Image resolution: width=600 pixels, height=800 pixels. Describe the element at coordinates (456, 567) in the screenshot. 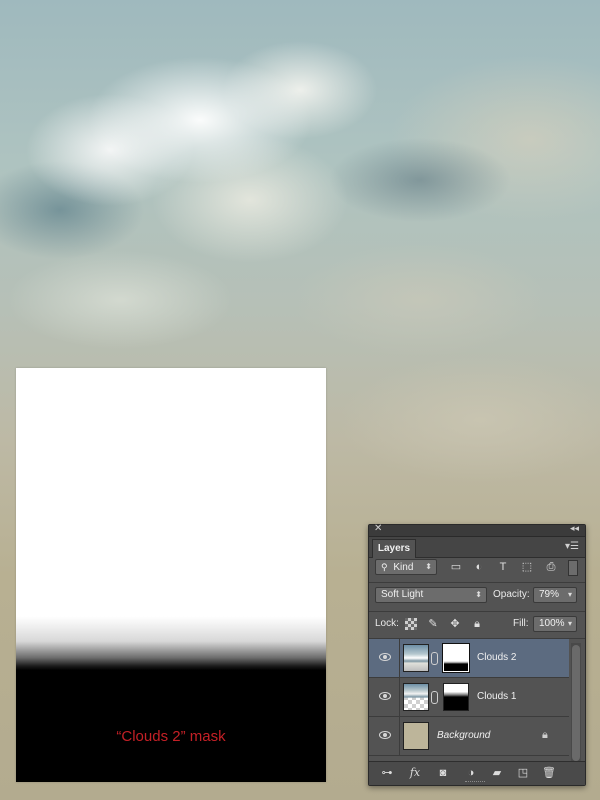

I see `image-filter-icon: ▭` at that location.